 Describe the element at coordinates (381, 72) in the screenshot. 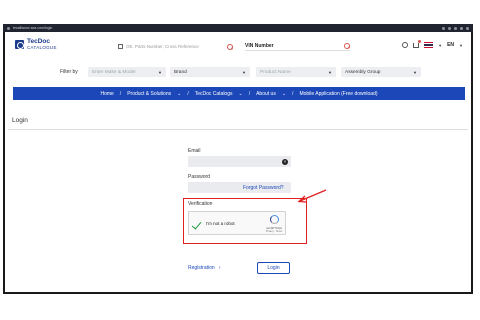

I see `assembly-group-dropdown: Assembly Group ▼` at that location.